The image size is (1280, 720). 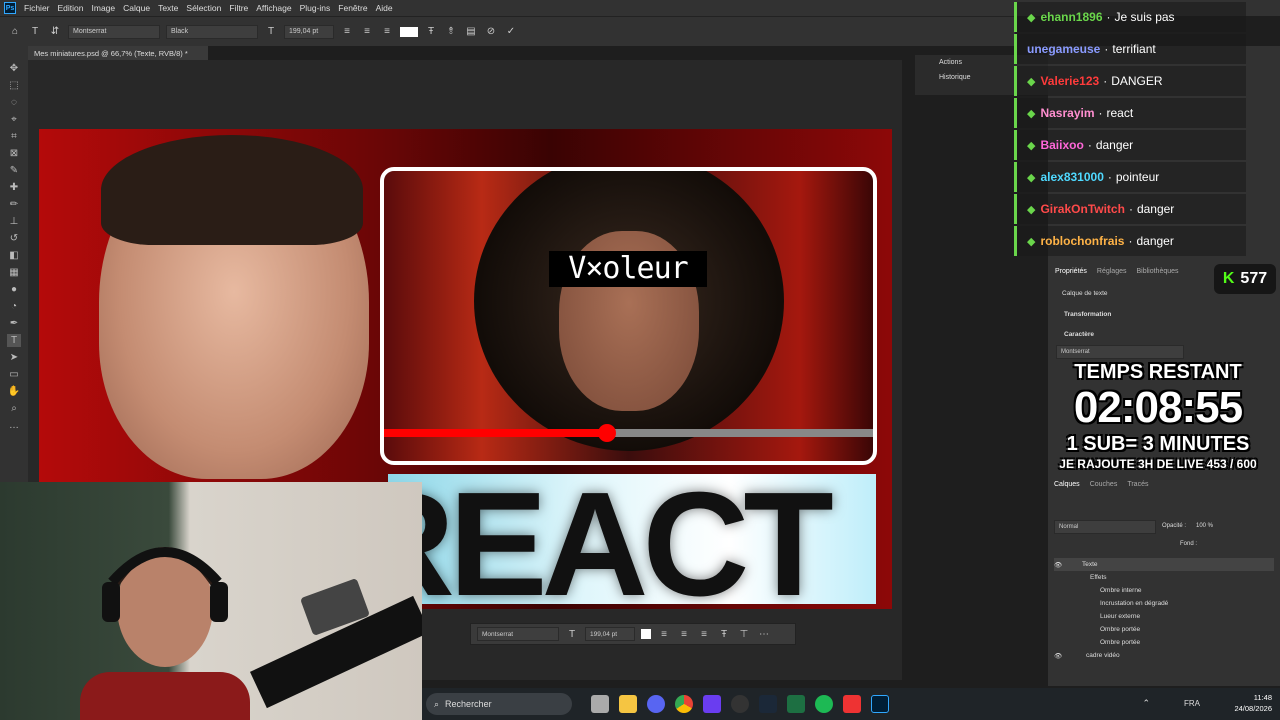 I want to click on healing-tool-icon: ✚, so click(x=14, y=187).